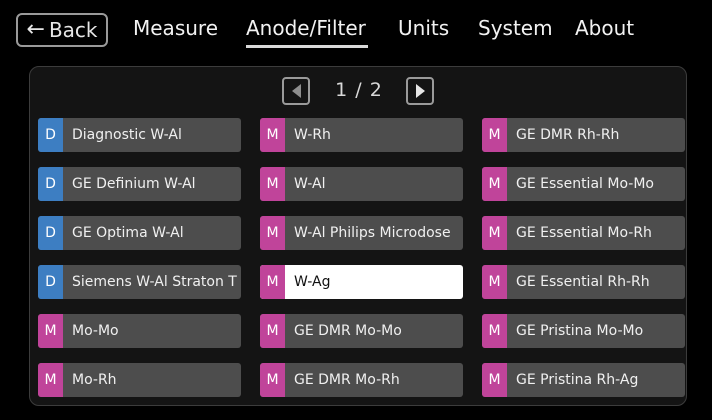 The image size is (712, 420). I want to click on filter-option-label: GE DMR Mo-Mo, so click(348, 331).